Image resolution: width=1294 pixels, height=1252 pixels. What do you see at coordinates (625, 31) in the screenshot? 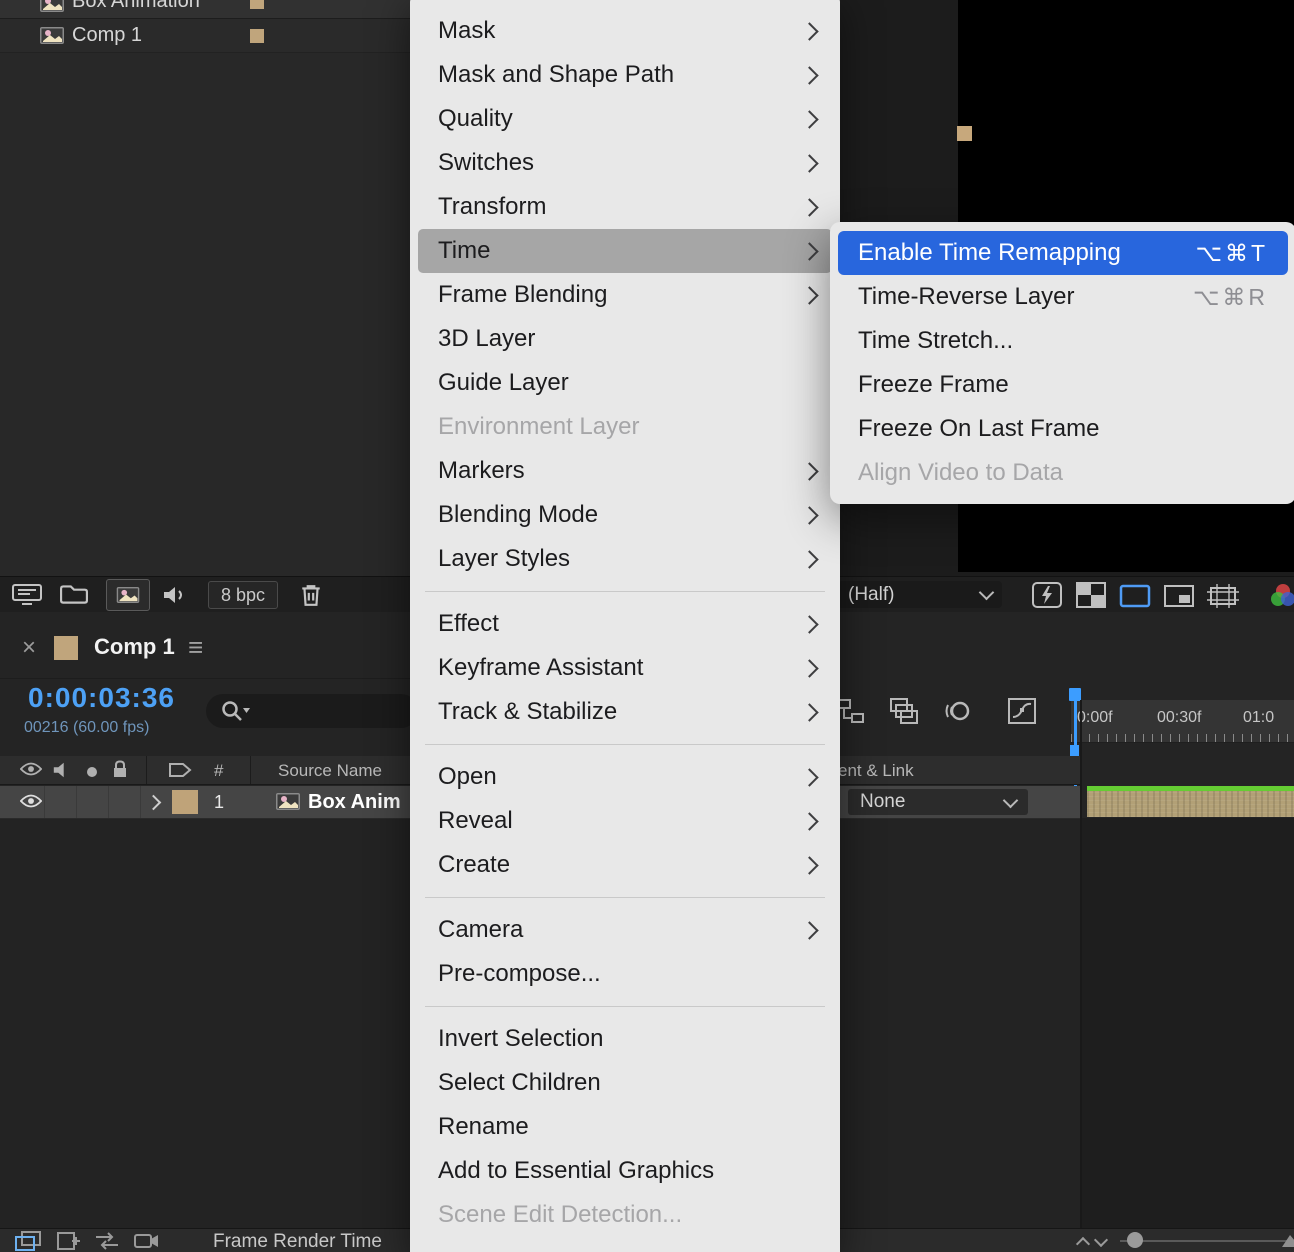
I see `menu-item-mask: Mask` at bounding box center [625, 31].